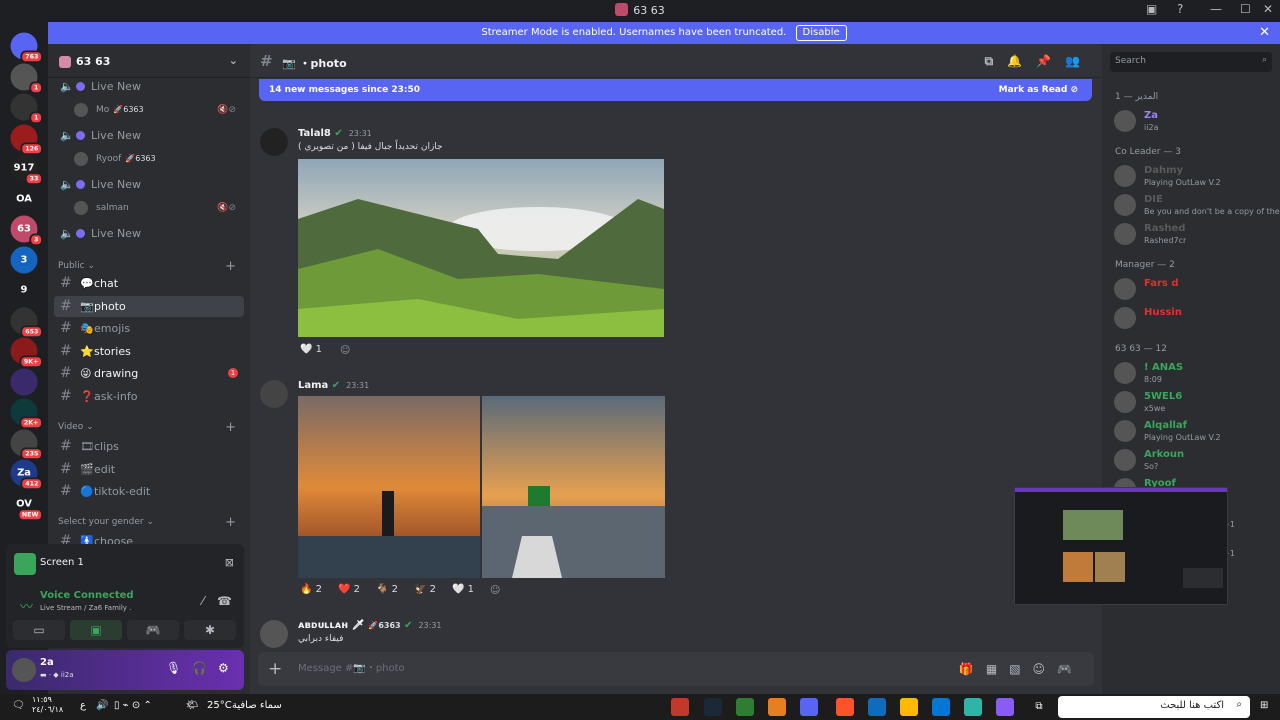 This screenshot has width=1280, height=720. I want to click on reaction: 🦅 2, so click(425, 589).